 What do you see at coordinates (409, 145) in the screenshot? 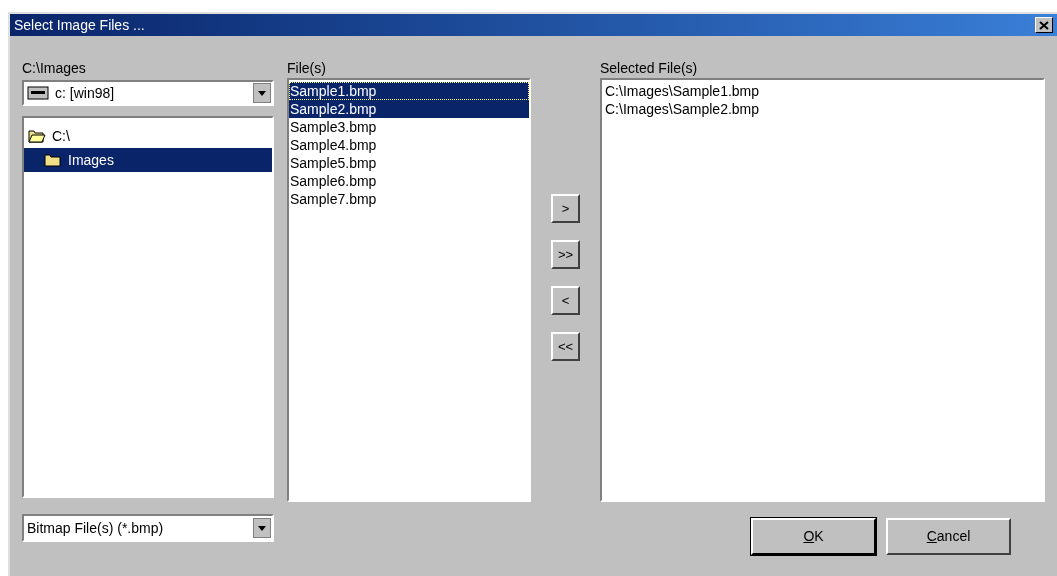
I see `file-item: Sample4.bmp` at bounding box center [409, 145].